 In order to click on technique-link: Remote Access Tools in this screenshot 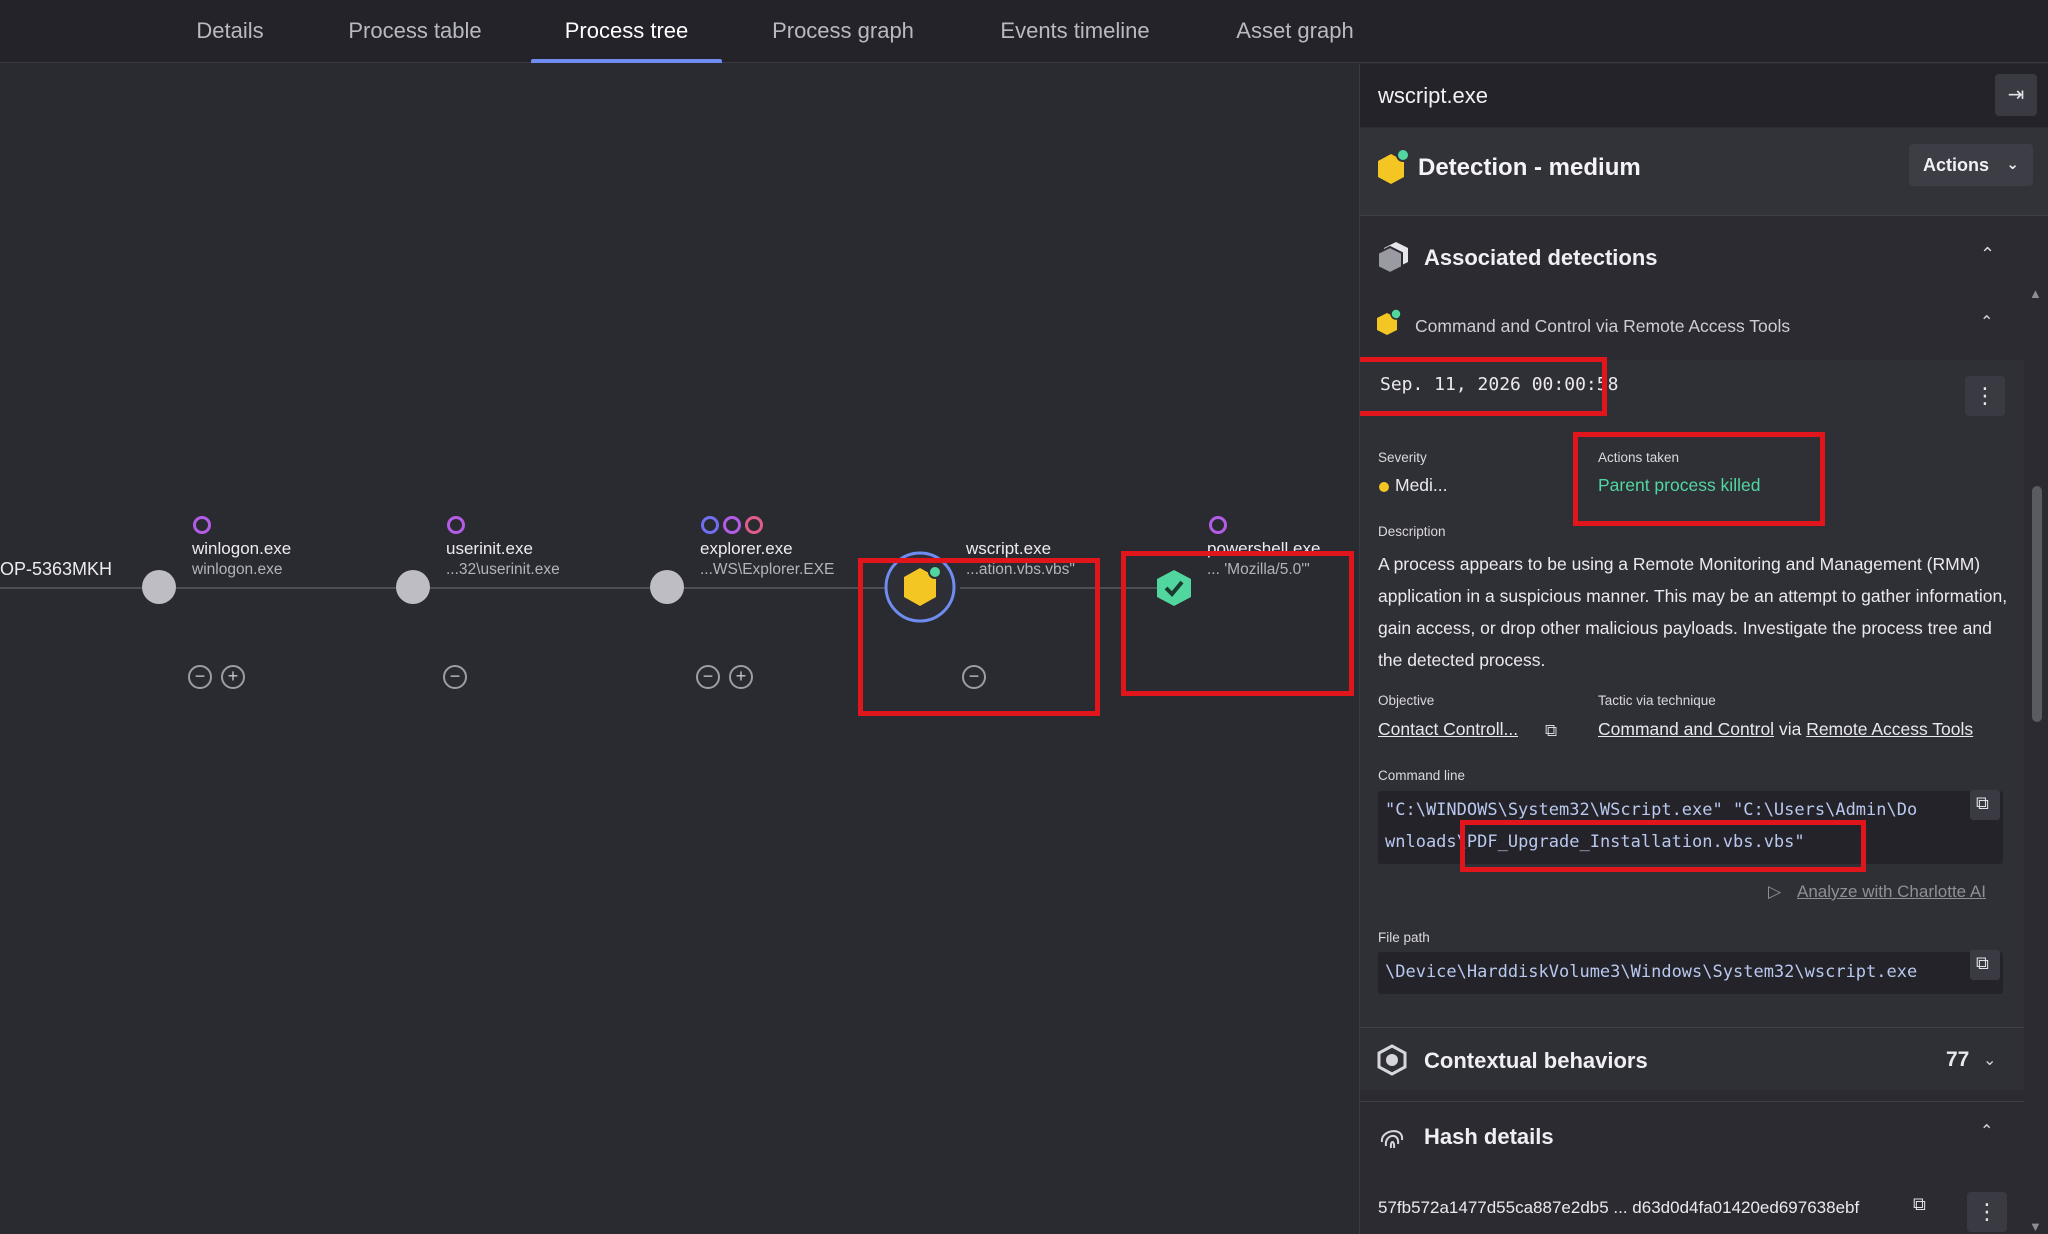, I will do `click(1889, 729)`.